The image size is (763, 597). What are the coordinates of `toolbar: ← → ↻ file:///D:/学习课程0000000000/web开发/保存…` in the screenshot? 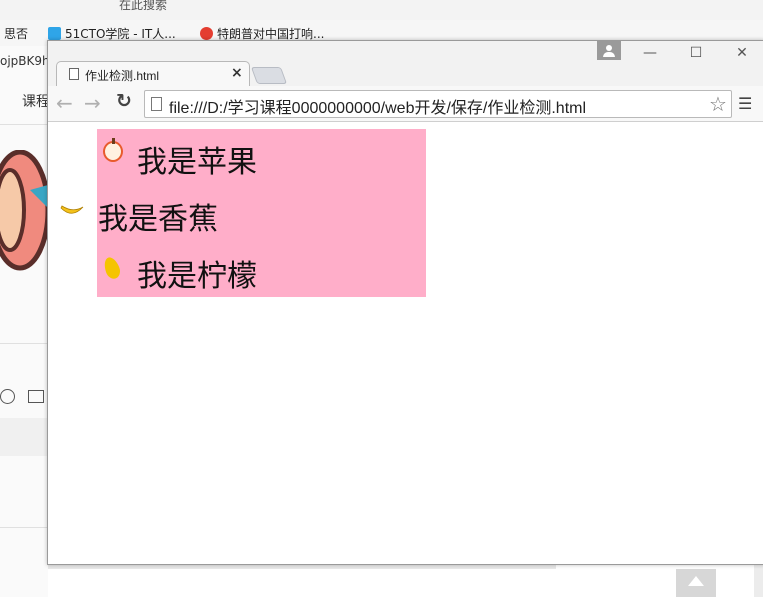 It's located at (405, 104).